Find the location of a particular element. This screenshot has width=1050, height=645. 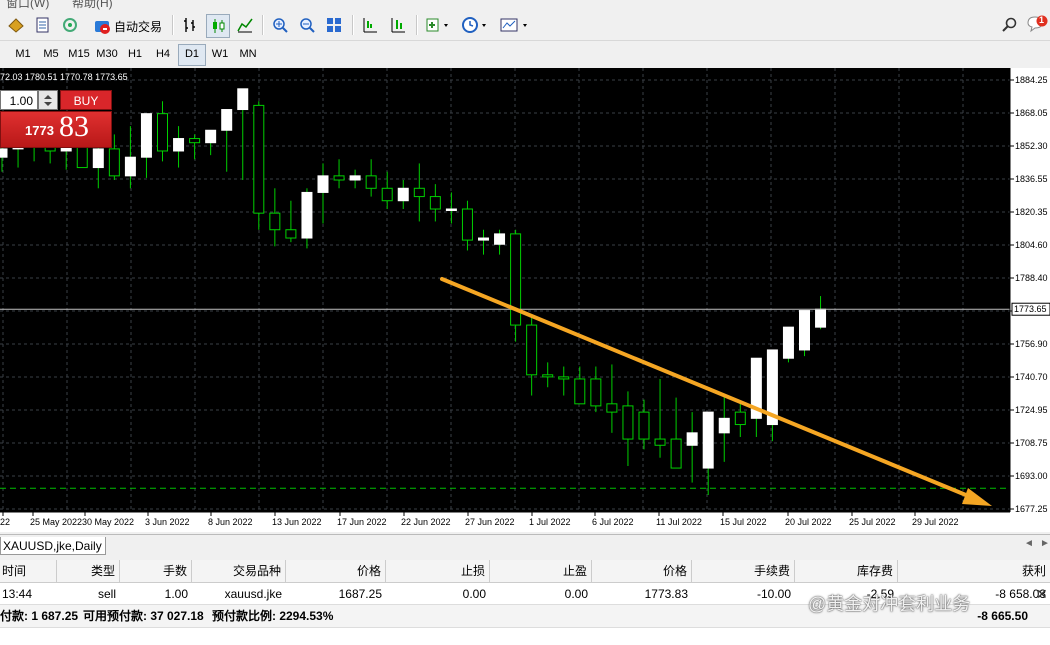

col-swap: 库存费 is located at coordinates (846, 571).